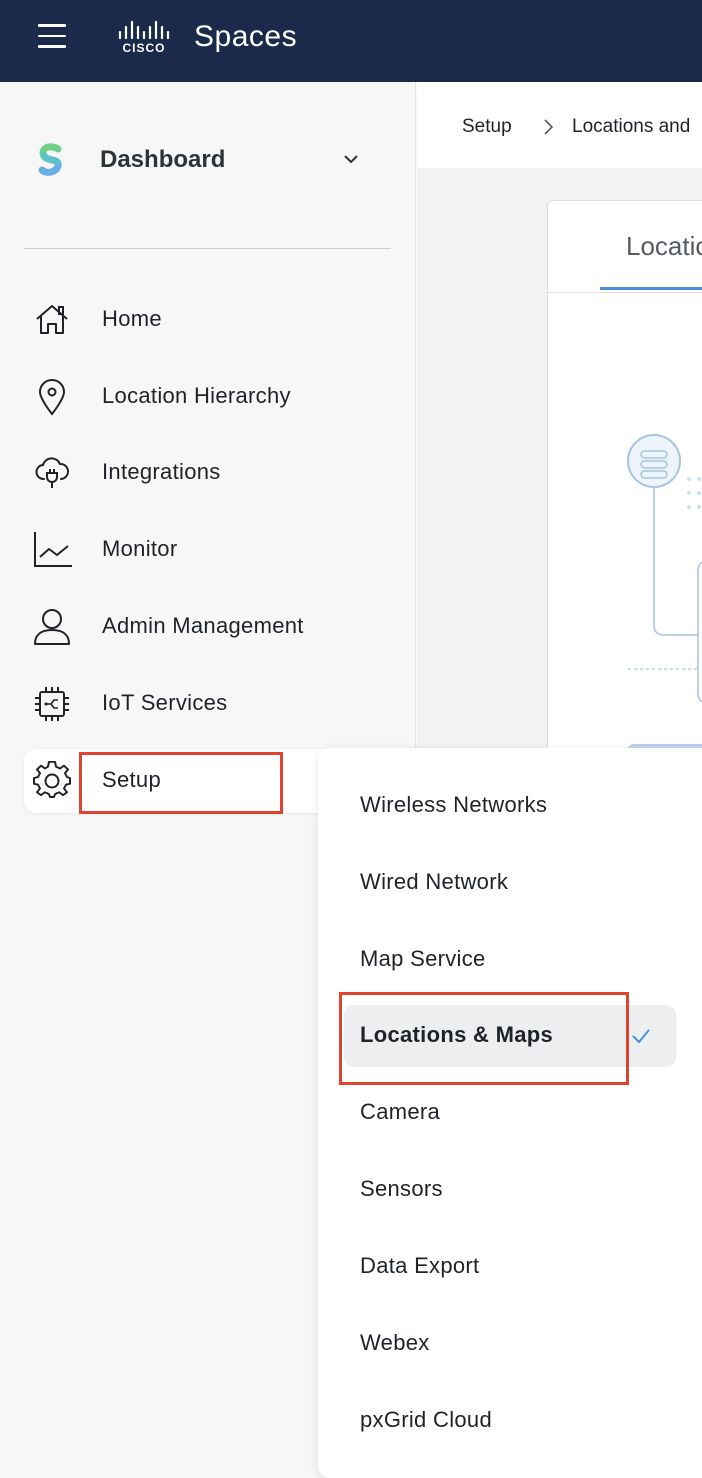 The width and height of the screenshot is (702, 1478). What do you see at coordinates (53, 37) in the screenshot?
I see `hamburger-icon` at bounding box center [53, 37].